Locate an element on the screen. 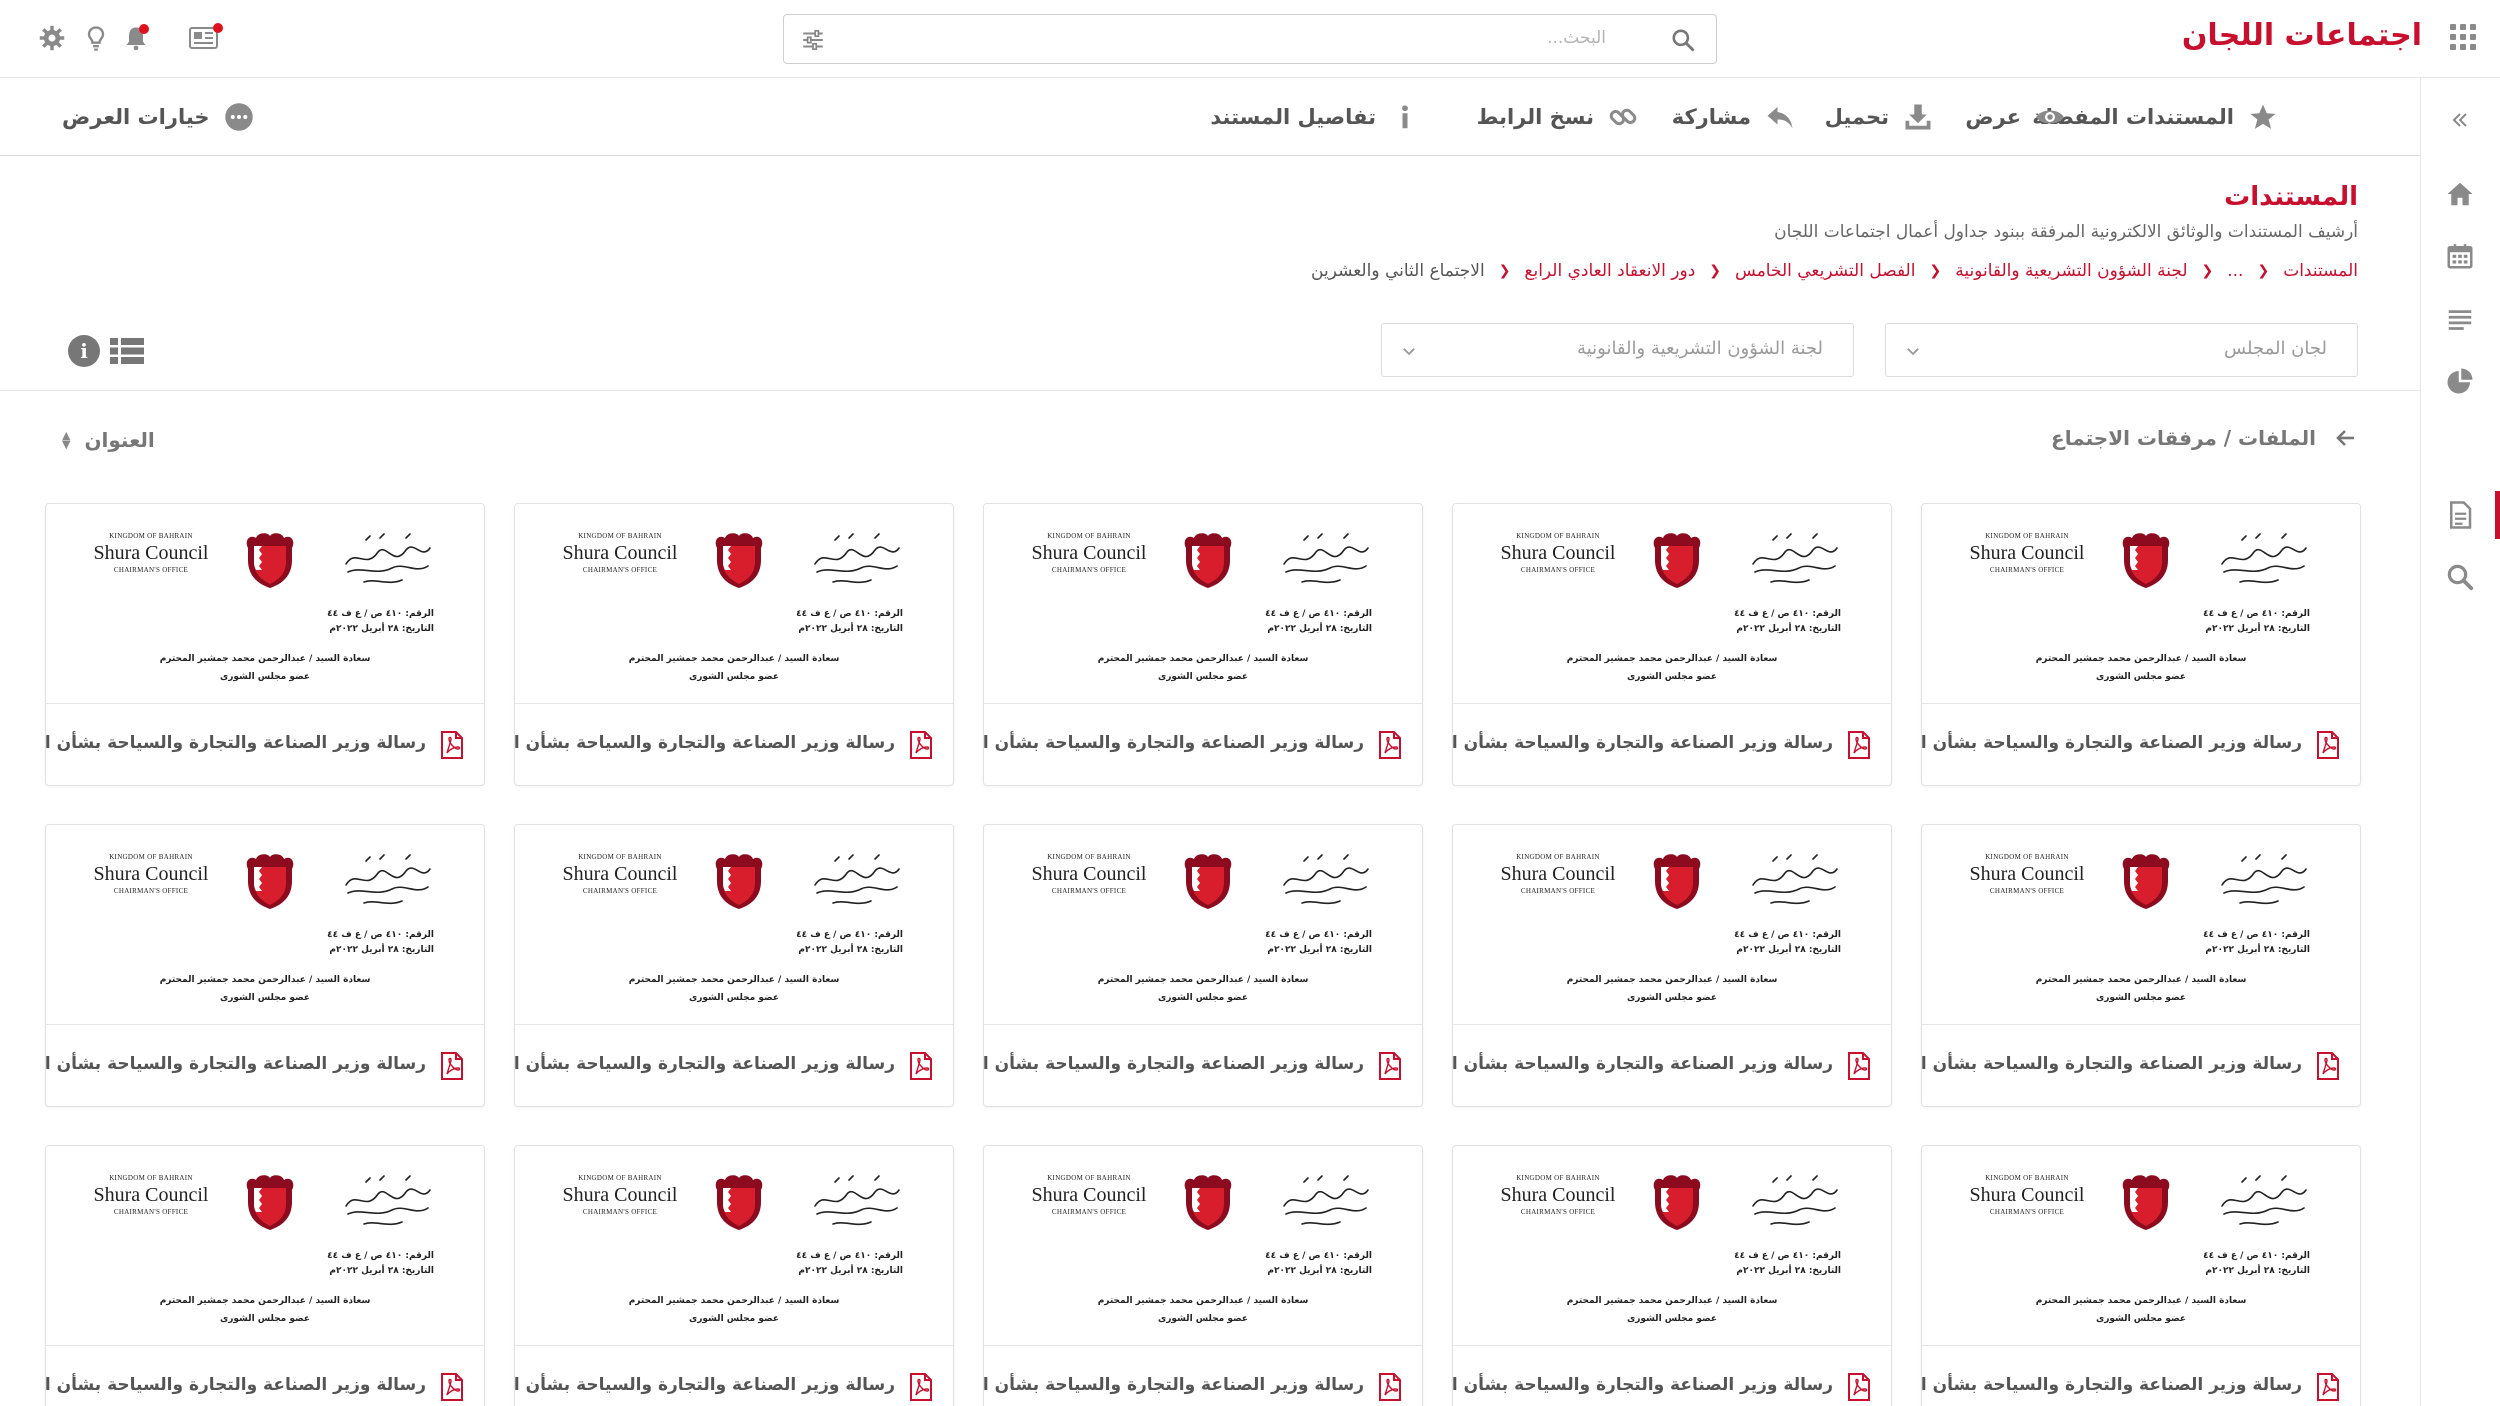 The height and width of the screenshot is (1406, 2500). select-value: لجنة الشؤون التشريعية والقانونية is located at coordinates (1700, 348).